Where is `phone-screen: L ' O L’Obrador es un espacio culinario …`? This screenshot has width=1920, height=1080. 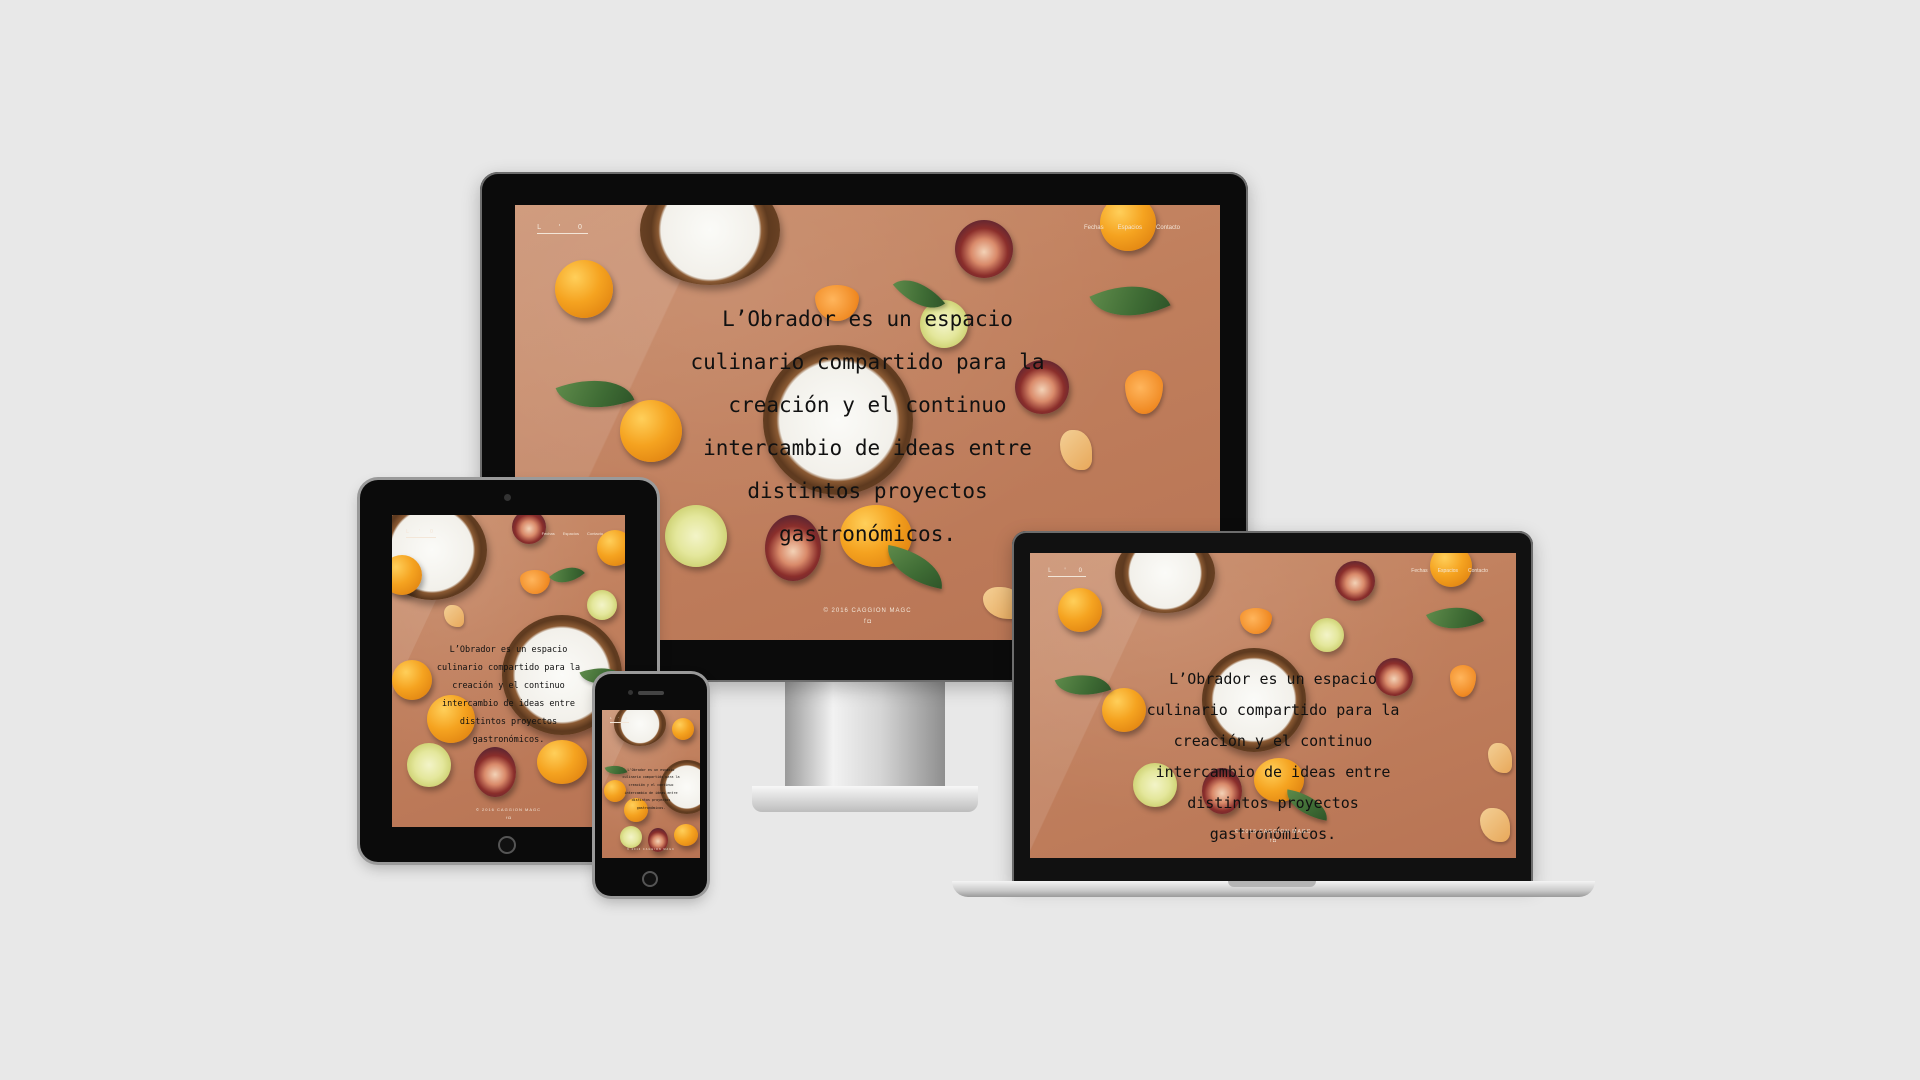
phone-screen: L ' O L’Obrador es un espacio culinario … is located at coordinates (651, 784).